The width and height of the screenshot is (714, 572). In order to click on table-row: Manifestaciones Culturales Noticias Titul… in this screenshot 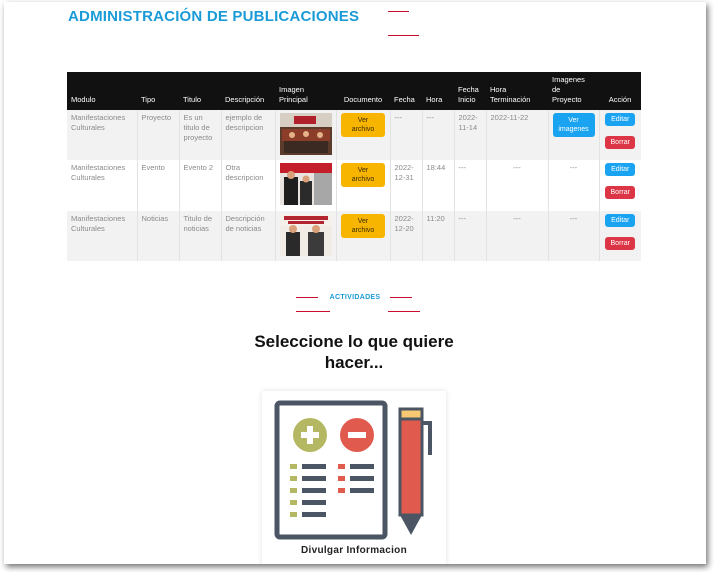, I will do `click(354, 236)`.